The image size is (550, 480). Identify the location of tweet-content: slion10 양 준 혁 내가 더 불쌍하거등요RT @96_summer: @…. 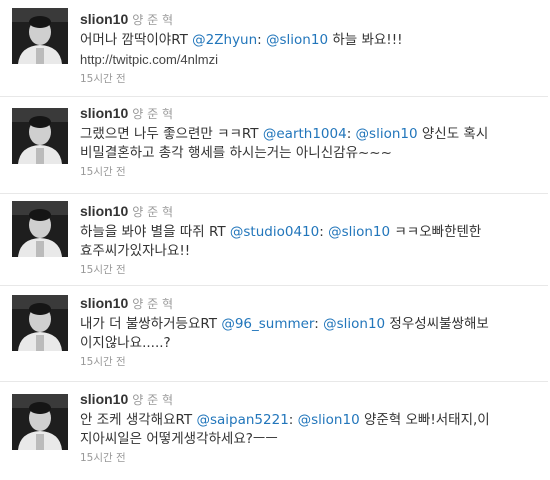
(310, 332).